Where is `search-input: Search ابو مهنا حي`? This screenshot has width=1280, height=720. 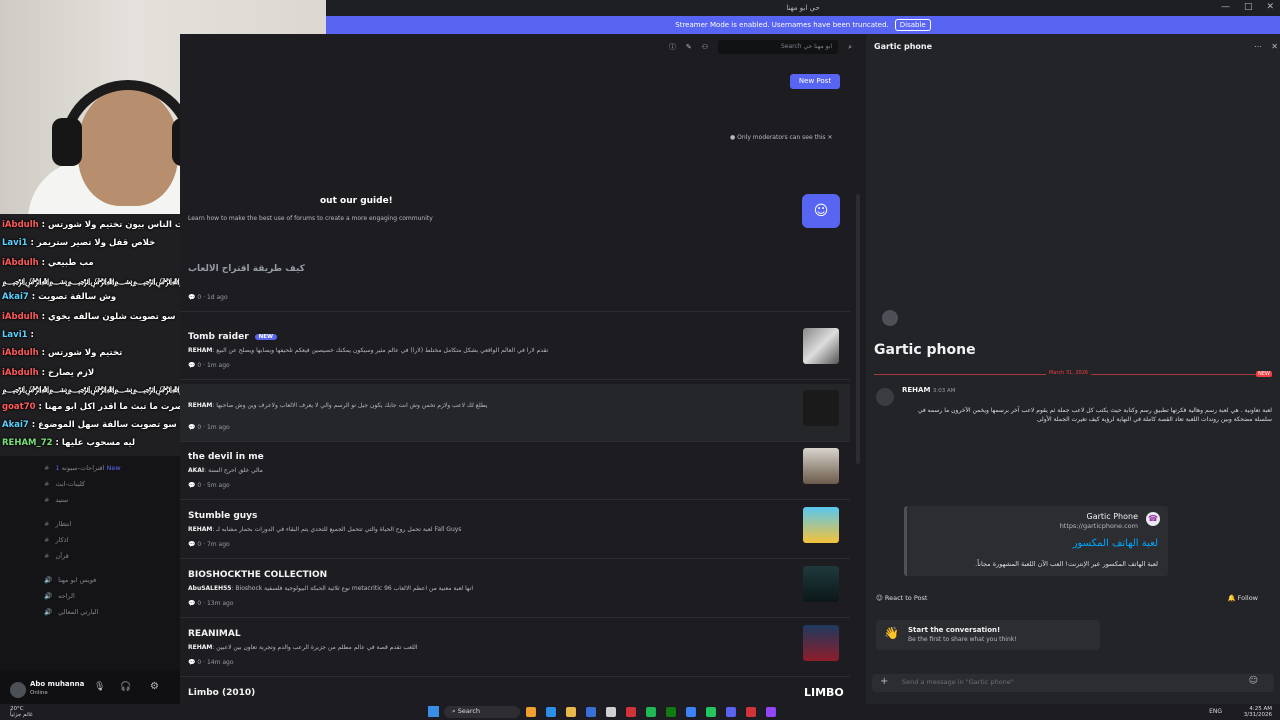 search-input: Search ابو مهنا حي is located at coordinates (778, 47).